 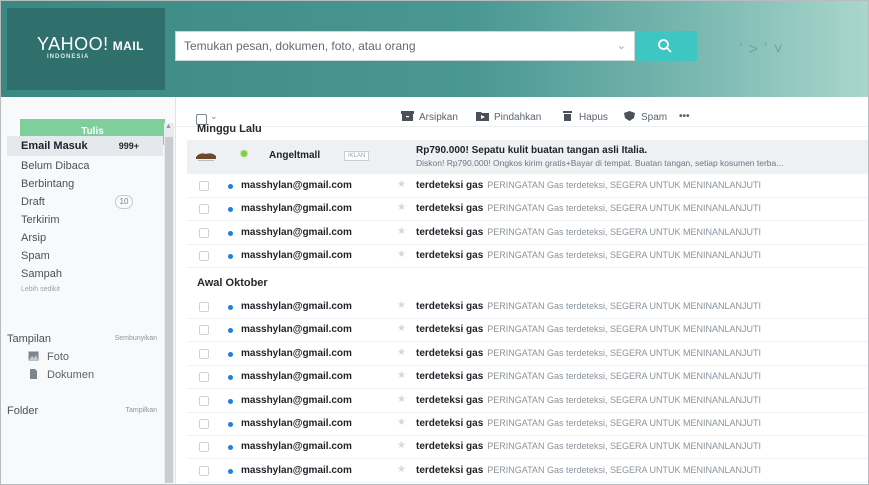 What do you see at coordinates (567, 116) in the screenshot?
I see `trash-icon` at bounding box center [567, 116].